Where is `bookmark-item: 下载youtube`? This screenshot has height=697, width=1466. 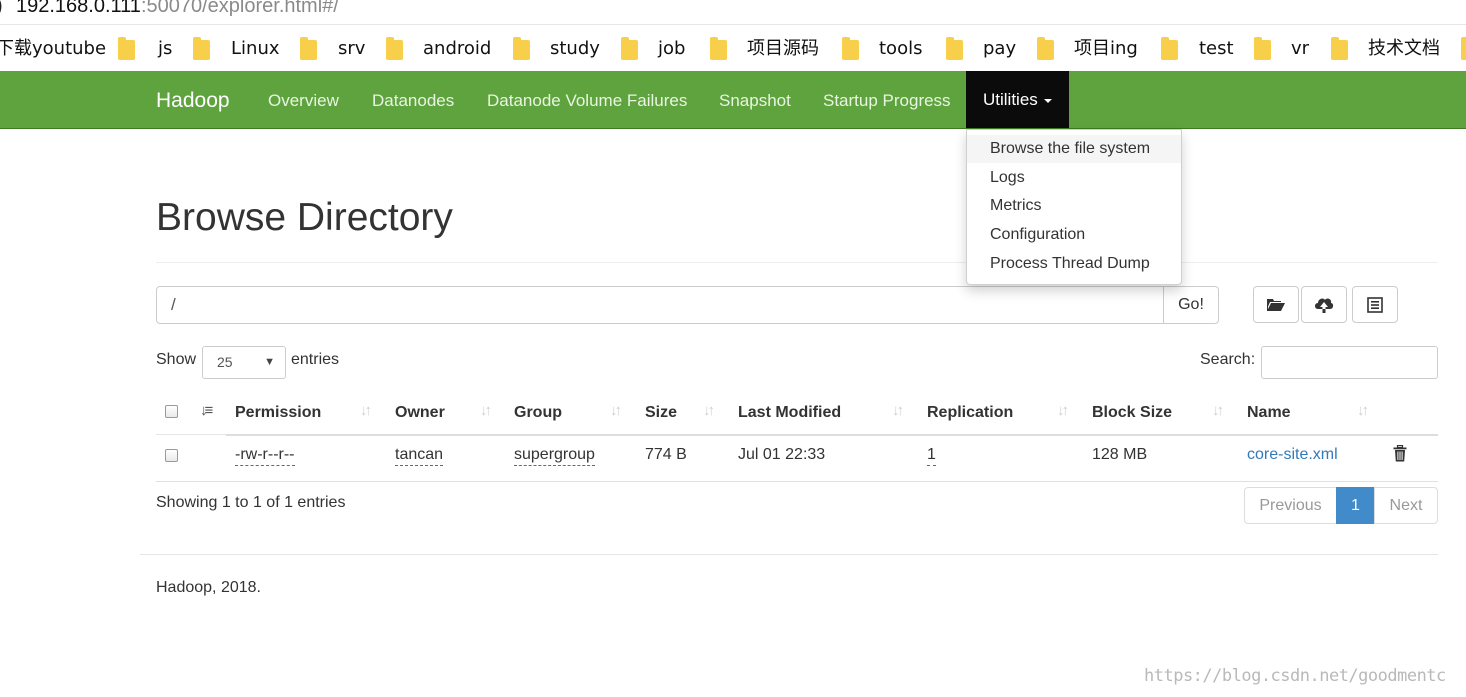 bookmark-item: 下载youtube is located at coordinates (53, 49).